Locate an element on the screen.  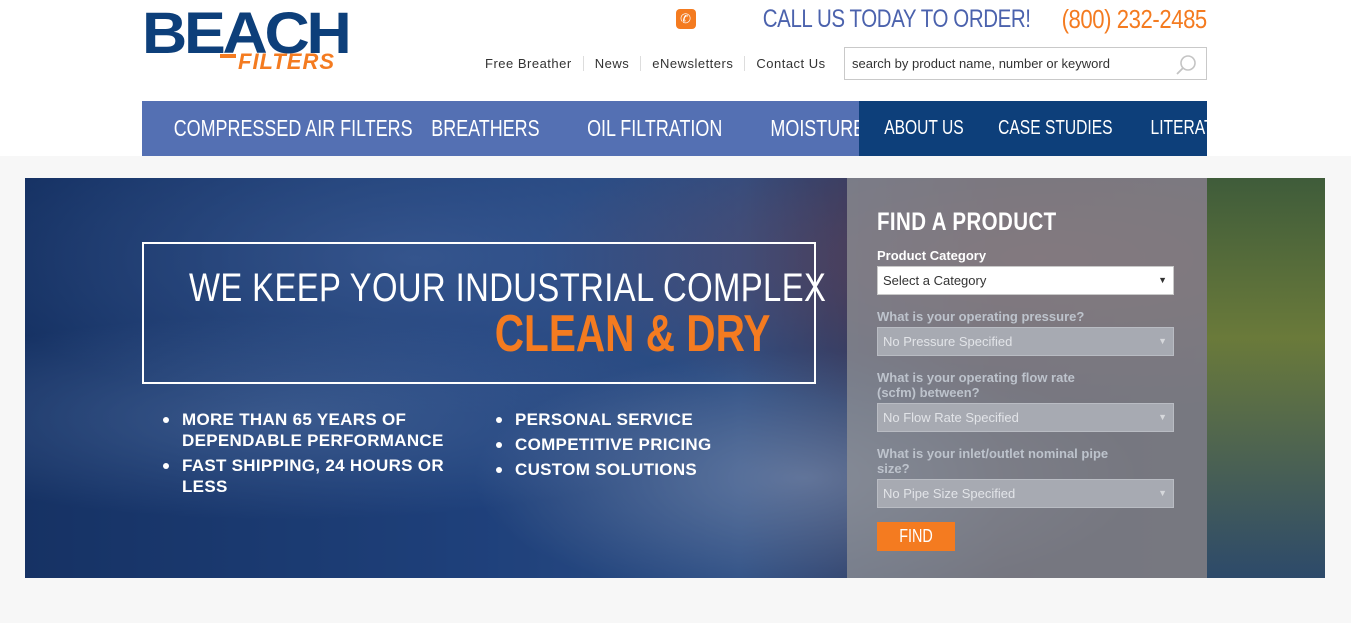
link-news: News is located at coordinates (611, 63).